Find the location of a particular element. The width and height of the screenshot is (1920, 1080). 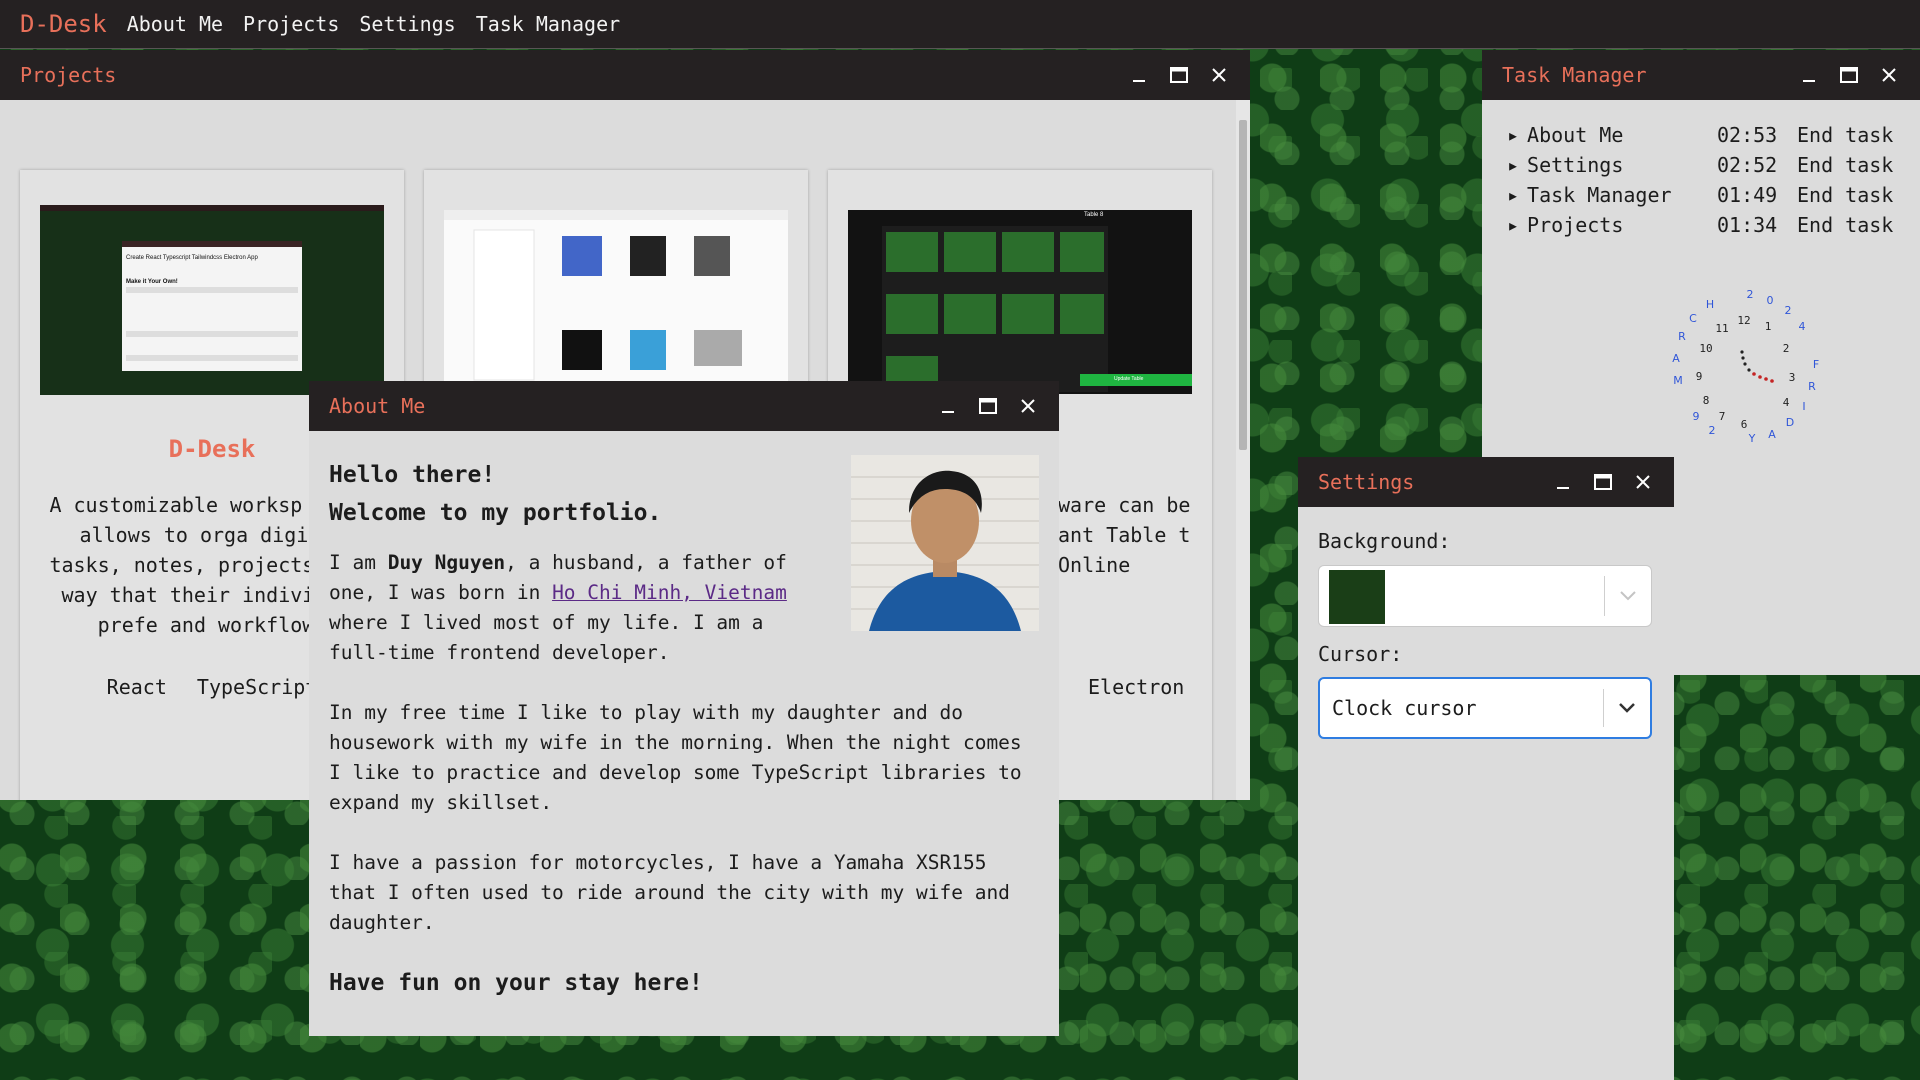

project-screenshot: Table 8 Update Table is located at coordinates (1020, 302).